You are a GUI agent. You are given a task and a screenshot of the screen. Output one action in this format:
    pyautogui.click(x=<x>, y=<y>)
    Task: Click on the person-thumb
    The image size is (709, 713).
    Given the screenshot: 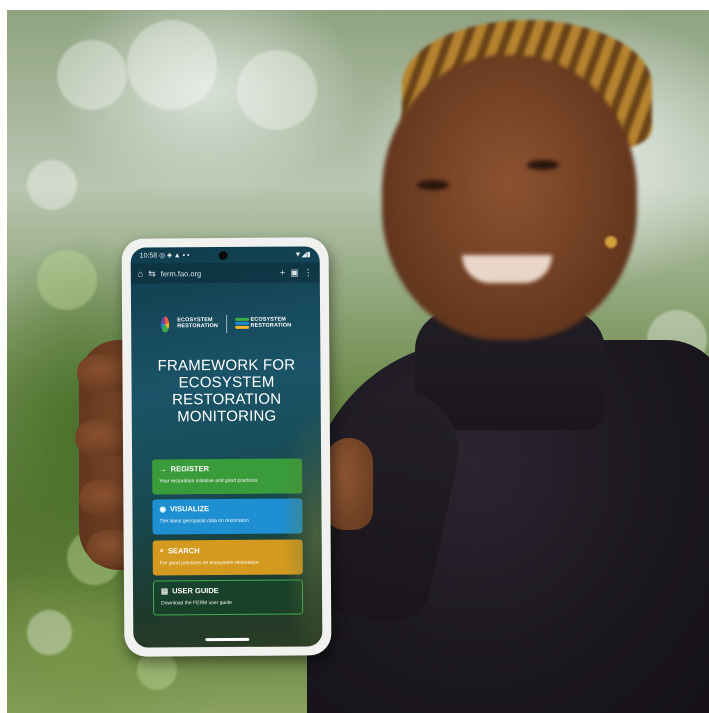 What is the action you would take?
    pyautogui.click(x=349, y=484)
    